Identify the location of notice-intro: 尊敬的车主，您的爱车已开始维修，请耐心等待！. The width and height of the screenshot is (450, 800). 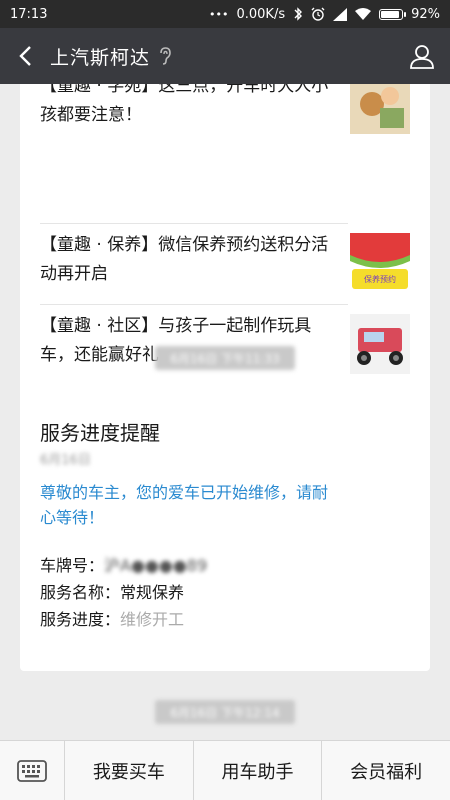
(184, 505).